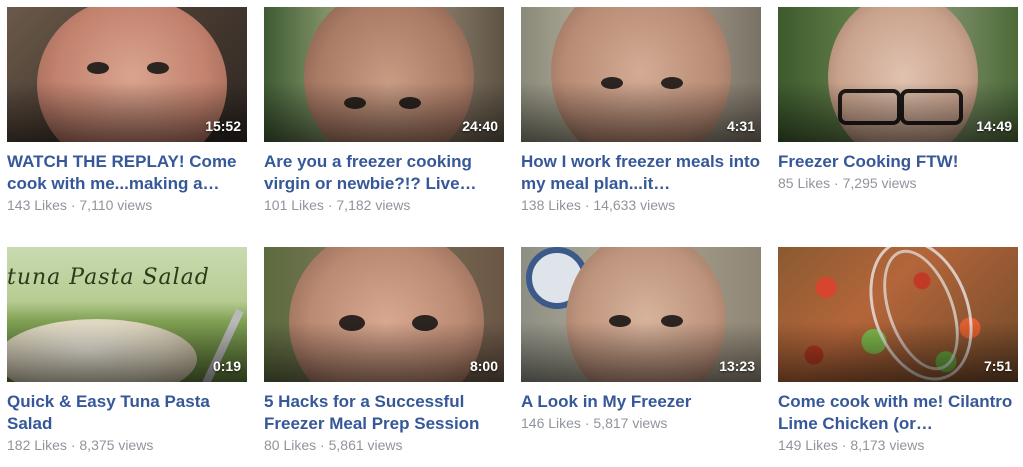 The image size is (1023, 467). I want to click on video-duration: 8:00, so click(483, 366).